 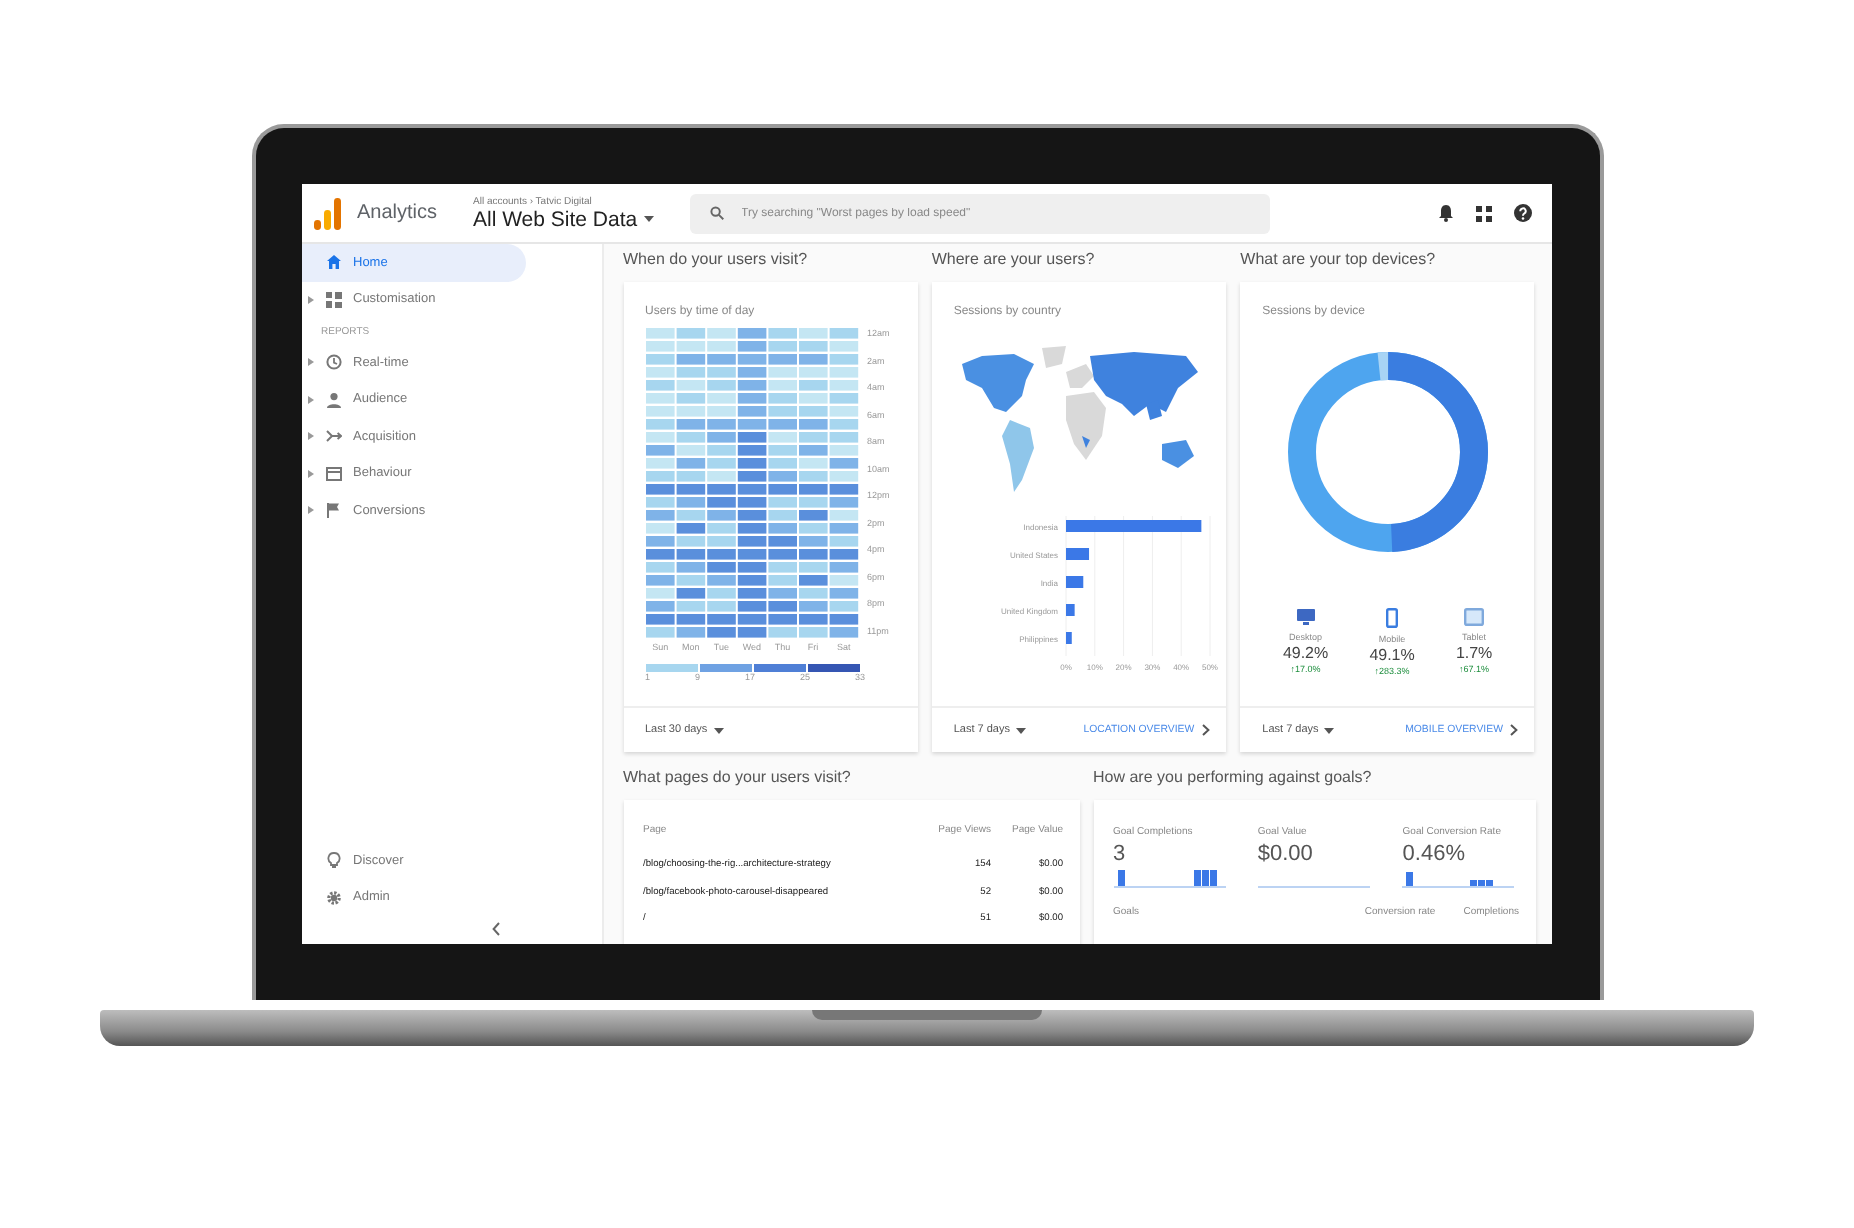 I want to click on notification-bell-icon, so click(x=1445, y=213).